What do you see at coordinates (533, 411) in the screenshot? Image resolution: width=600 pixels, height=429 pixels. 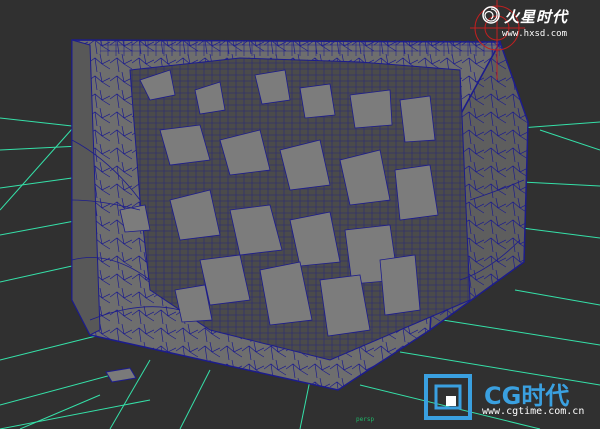 I see `watermark-cgtime-url: www.cgtime.com.cn` at bounding box center [533, 411].